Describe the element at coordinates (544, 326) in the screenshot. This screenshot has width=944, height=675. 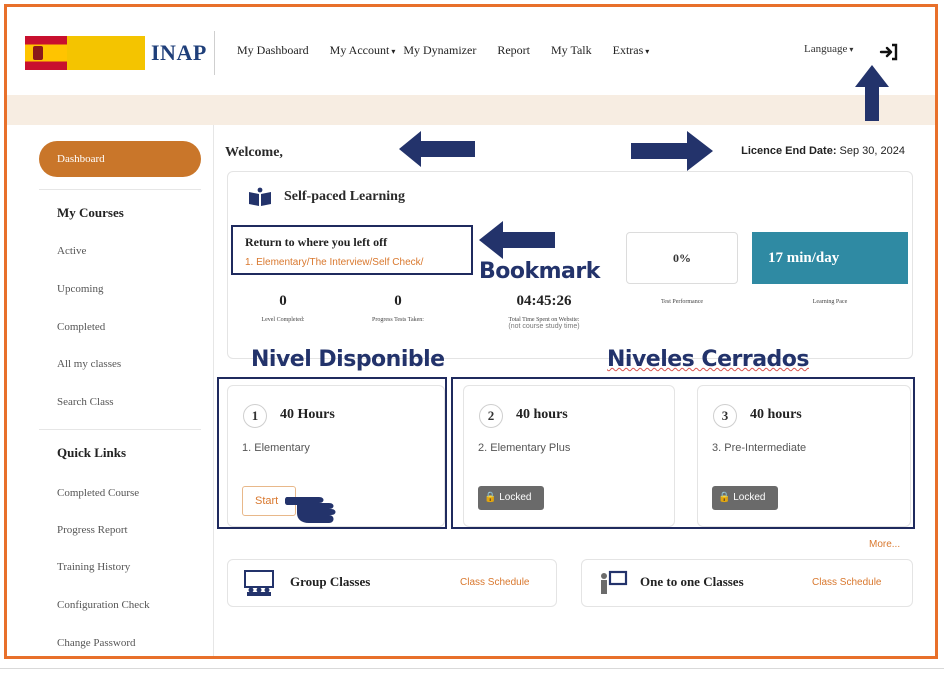
I see `stat-sublabel: (not course study time)` at that location.